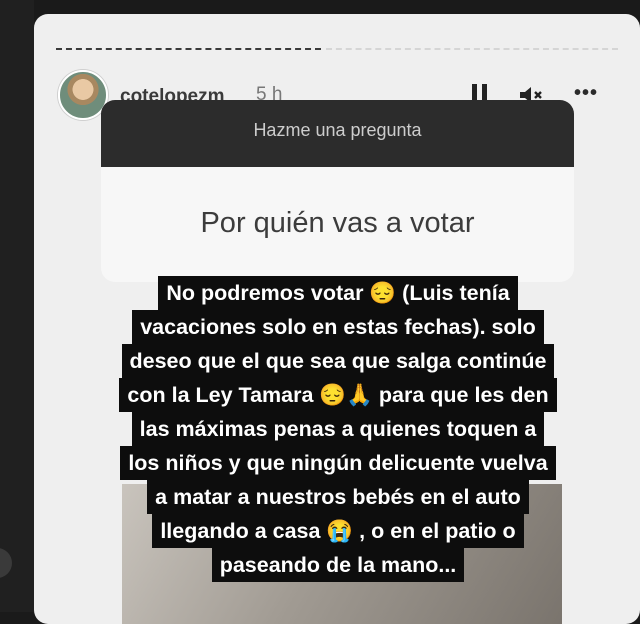 The width and height of the screenshot is (640, 624). Describe the element at coordinates (188, 50) in the screenshot. I see `progress-segment-viewed` at that location.